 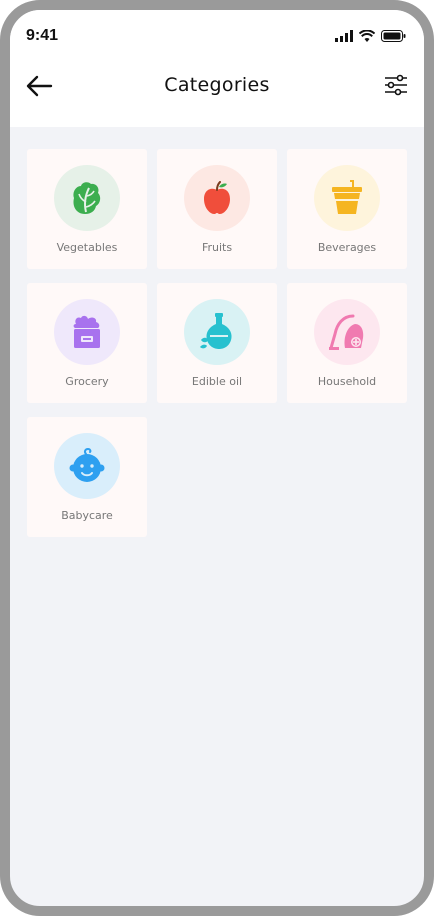 I want to click on category-card-edible-oil: Edible oil, so click(x=217, y=343).